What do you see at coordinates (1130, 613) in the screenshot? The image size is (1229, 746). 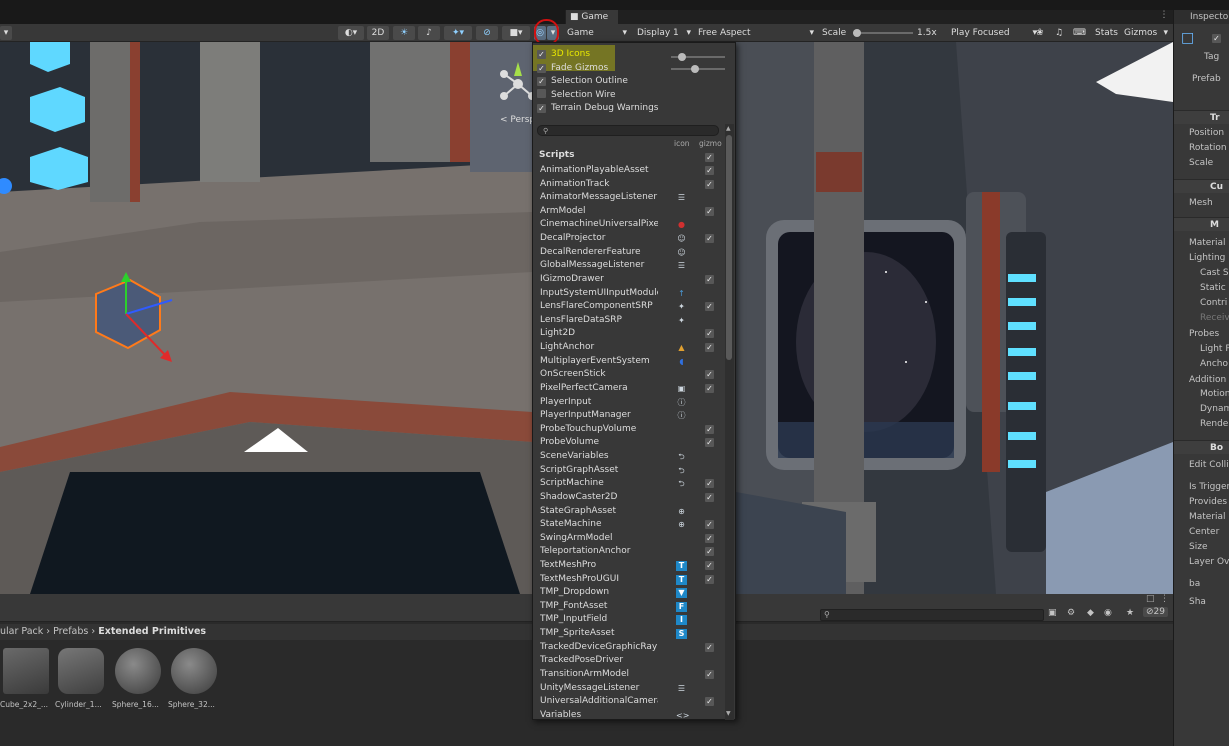 I see `favorite-icon: ★` at bounding box center [1130, 613].